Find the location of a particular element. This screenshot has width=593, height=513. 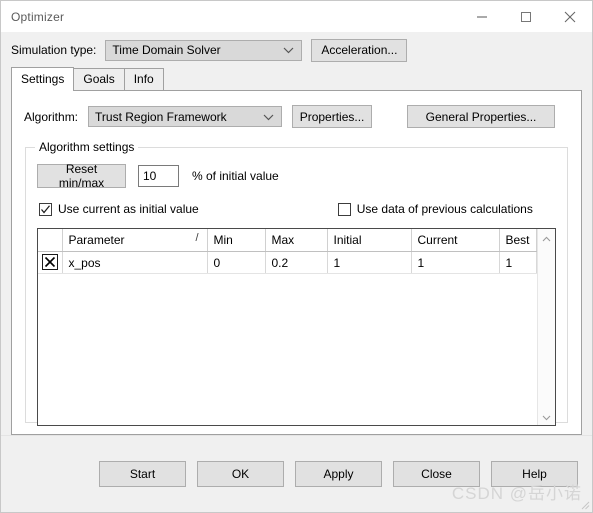

parameter-grid: Parameter / Min Max Initial Current Best is located at coordinates (287, 251).